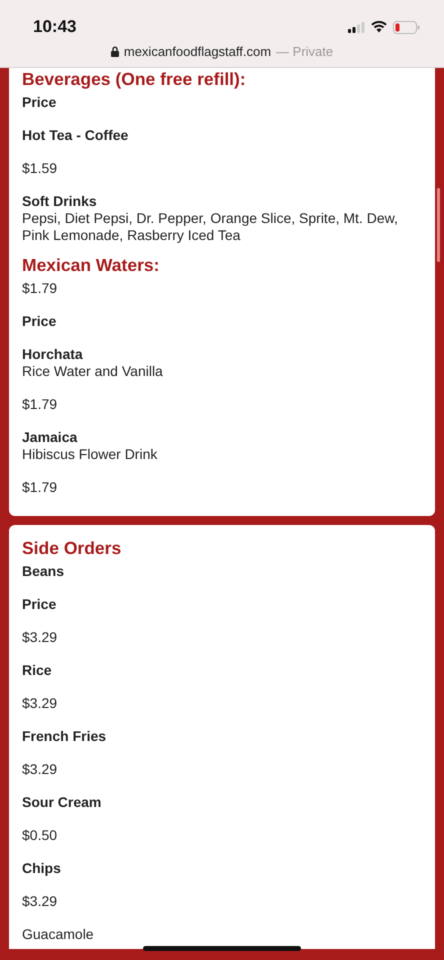  Describe the element at coordinates (62, 802) in the screenshot. I see `item-name: Sour Cream` at that location.